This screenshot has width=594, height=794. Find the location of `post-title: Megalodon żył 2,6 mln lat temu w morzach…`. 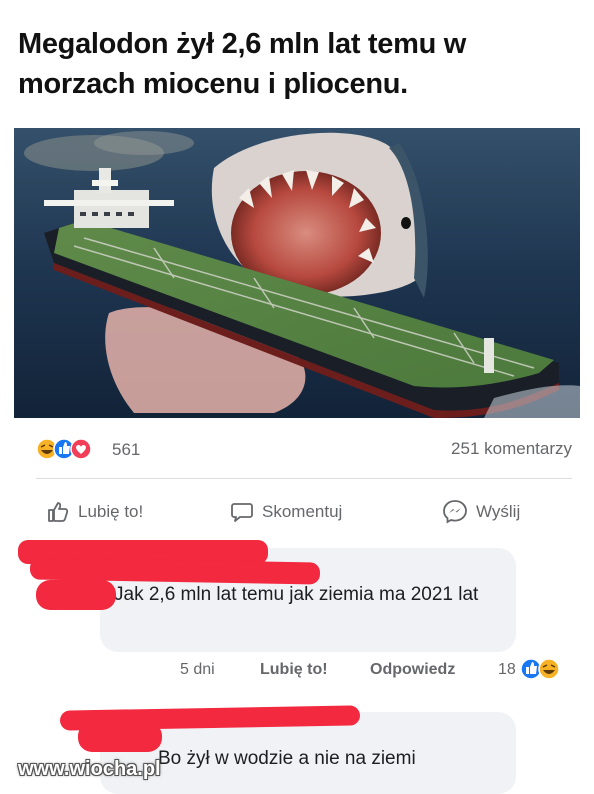

post-title: Megalodon żył 2,6 mln lat temu w morzach… is located at coordinates (242, 64).